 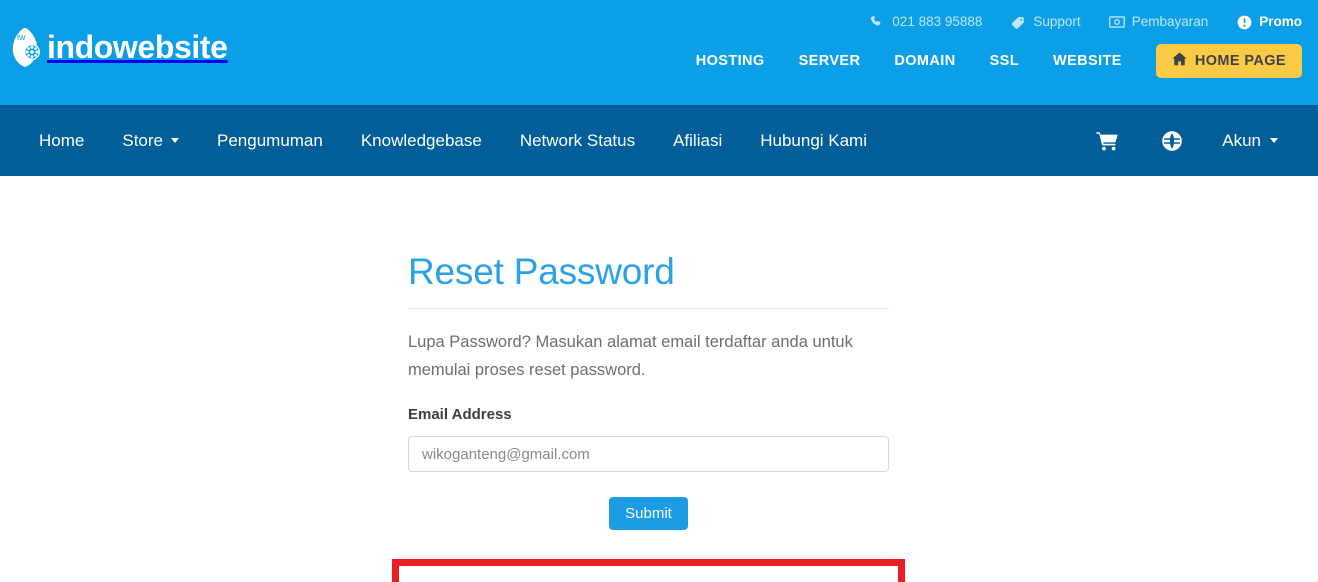 What do you see at coordinates (1172, 140) in the screenshot?
I see `globe-icon` at bounding box center [1172, 140].